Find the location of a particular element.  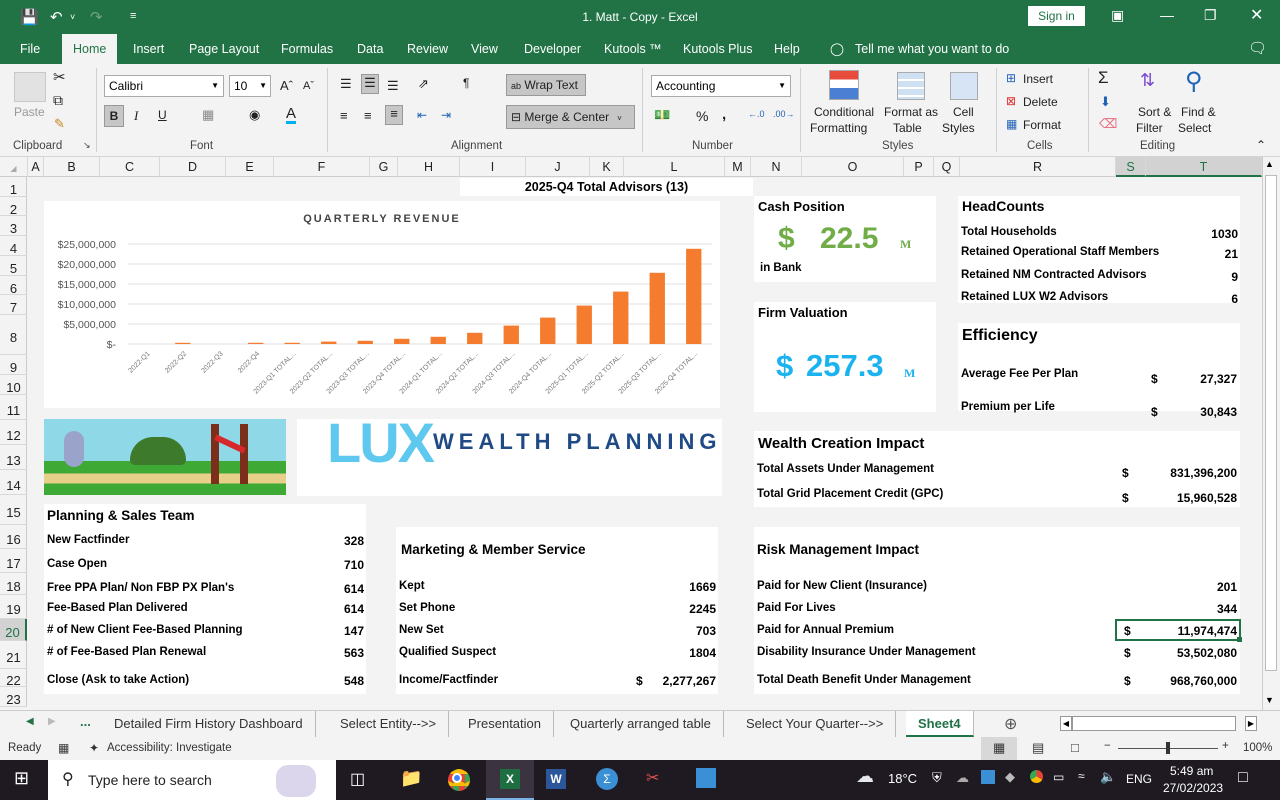

row-header-14: 14 is located at coordinates (13, 482).